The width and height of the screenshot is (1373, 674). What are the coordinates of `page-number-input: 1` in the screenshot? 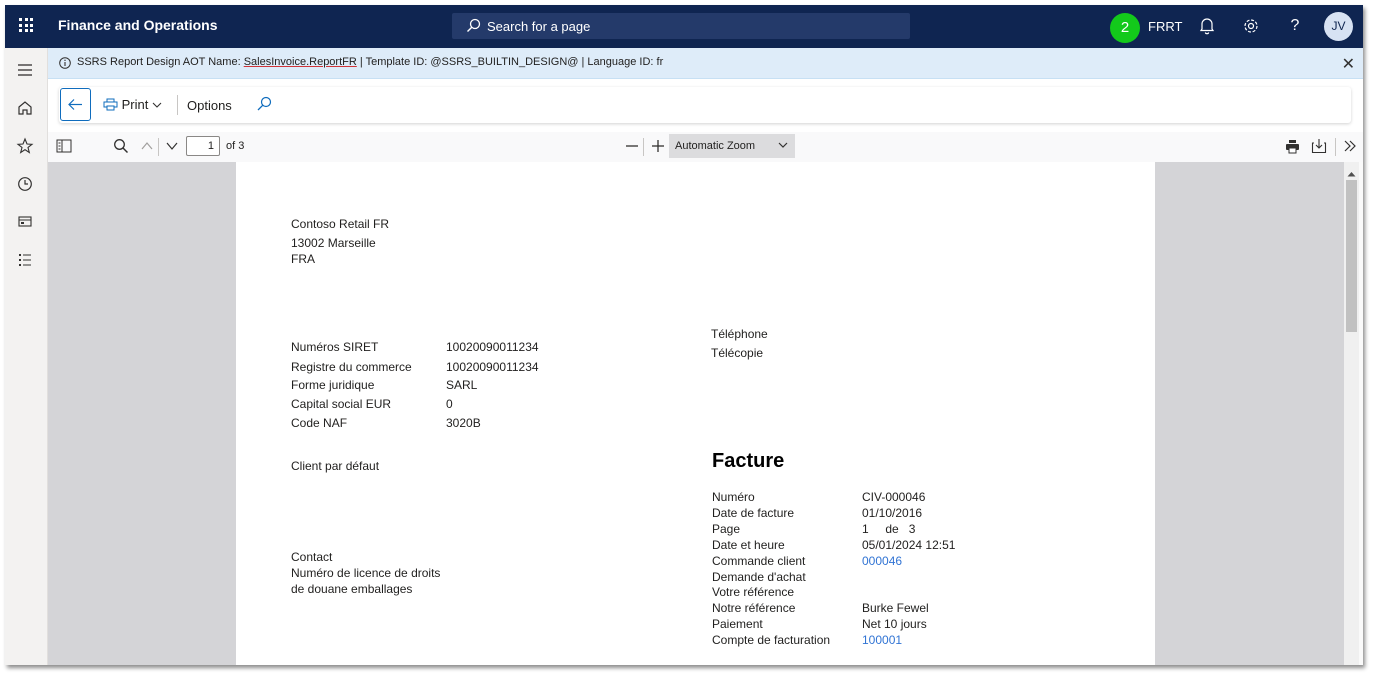 It's located at (203, 146).